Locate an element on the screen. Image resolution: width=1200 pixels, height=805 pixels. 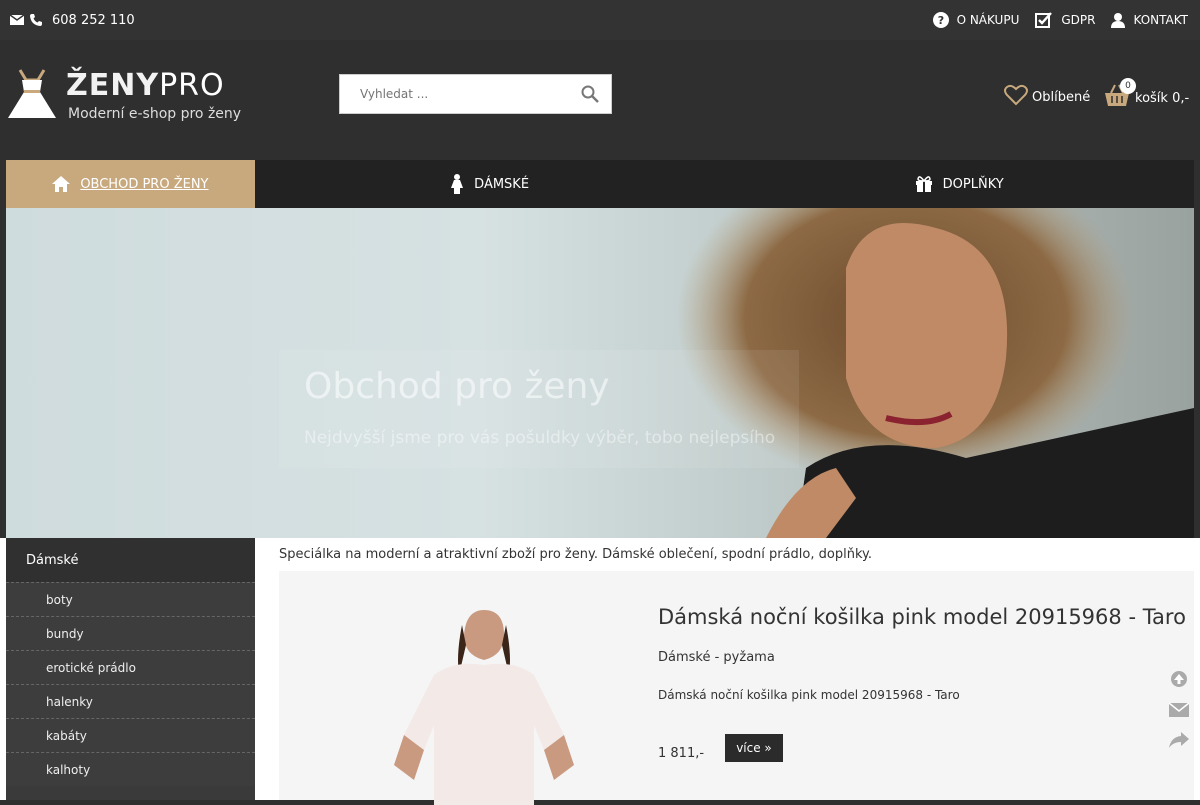
search-button is located at coordinates (590, 94).